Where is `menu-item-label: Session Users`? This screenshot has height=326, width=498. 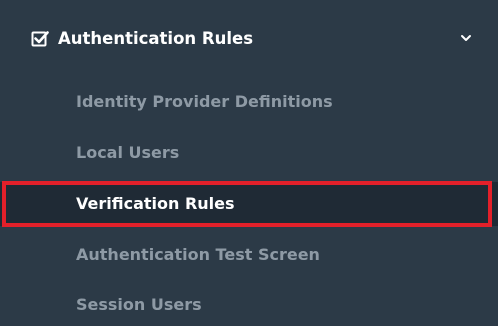
menu-item-label: Session Users is located at coordinates (139, 304).